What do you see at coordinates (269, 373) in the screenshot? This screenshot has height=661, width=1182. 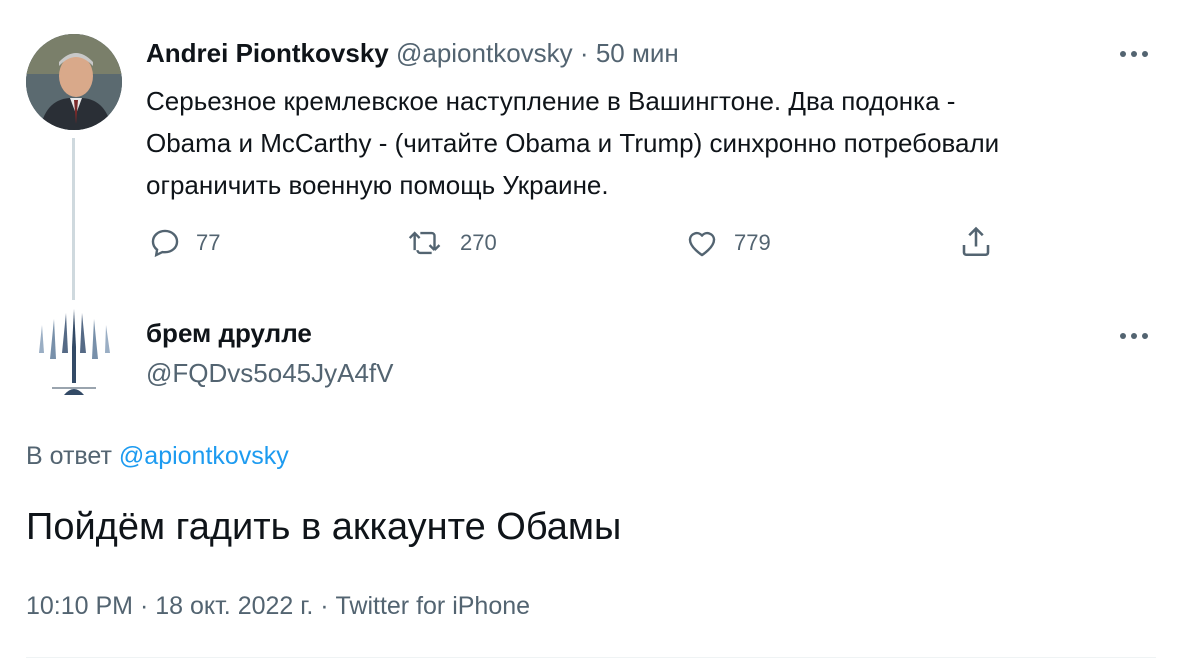 I see `reply-handle: @FQDvs5o45JyA4fV` at bounding box center [269, 373].